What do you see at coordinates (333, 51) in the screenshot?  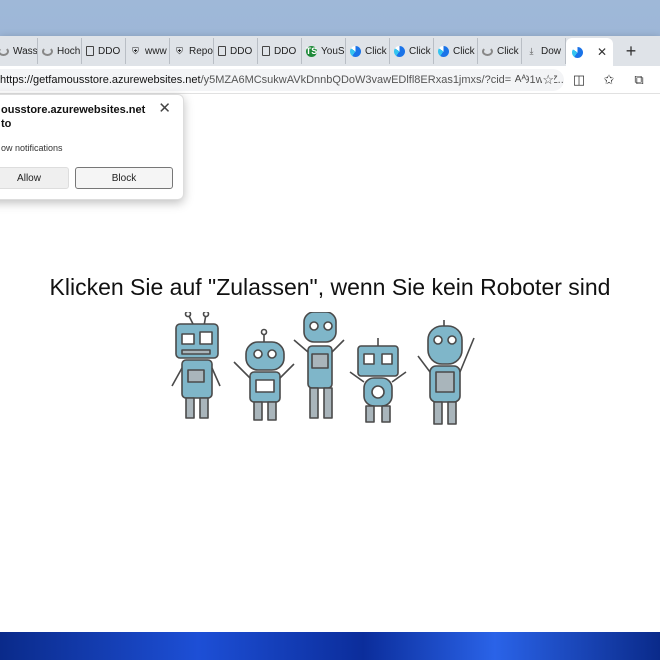 I see `tab-label: YouS` at bounding box center [333, 51].